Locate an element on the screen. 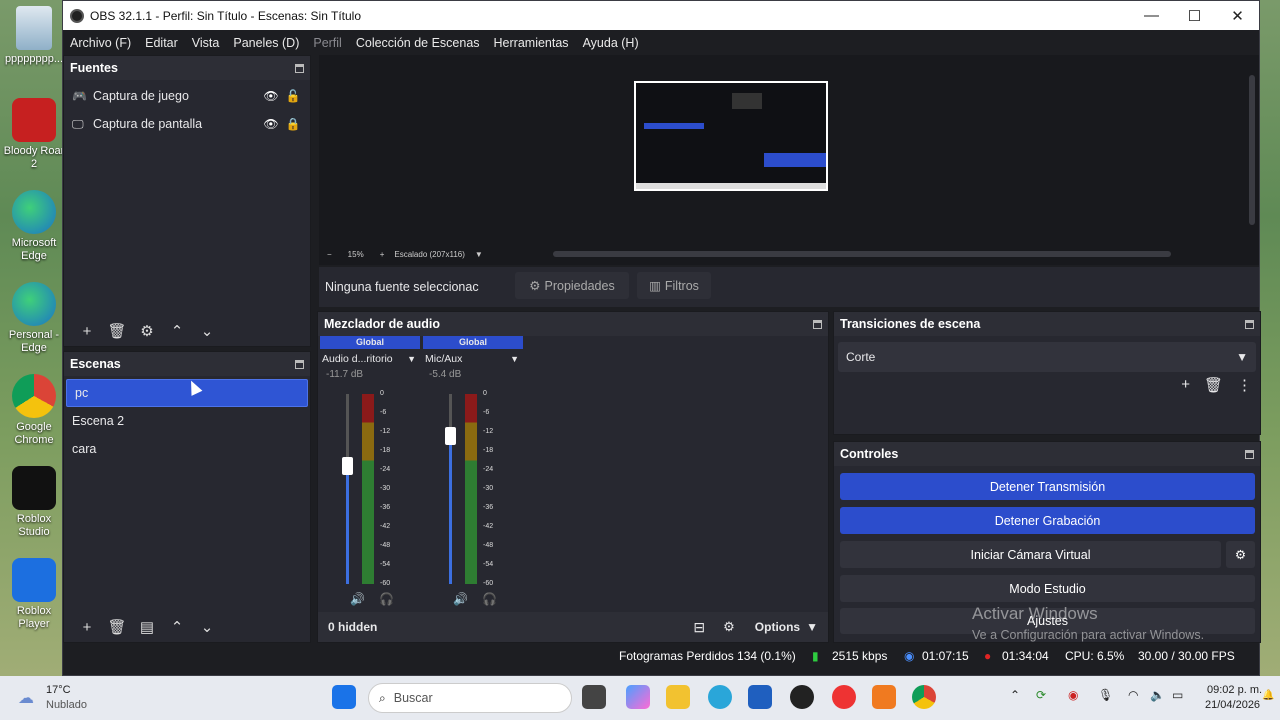  app-red-icon is located at coordinates (844, 697).